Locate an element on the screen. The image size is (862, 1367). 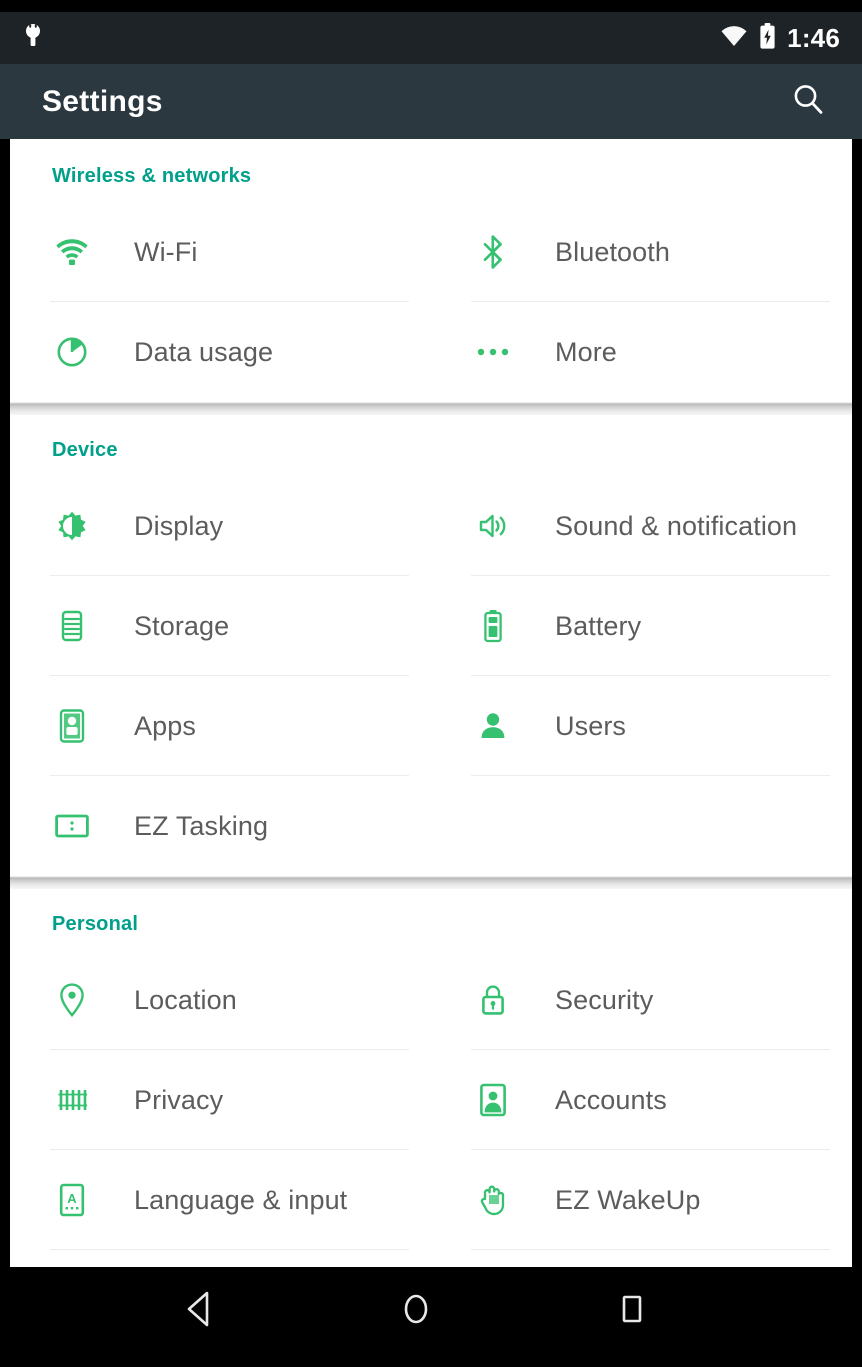
settings-item-storage: Storage is located at coordinates (220, 626).